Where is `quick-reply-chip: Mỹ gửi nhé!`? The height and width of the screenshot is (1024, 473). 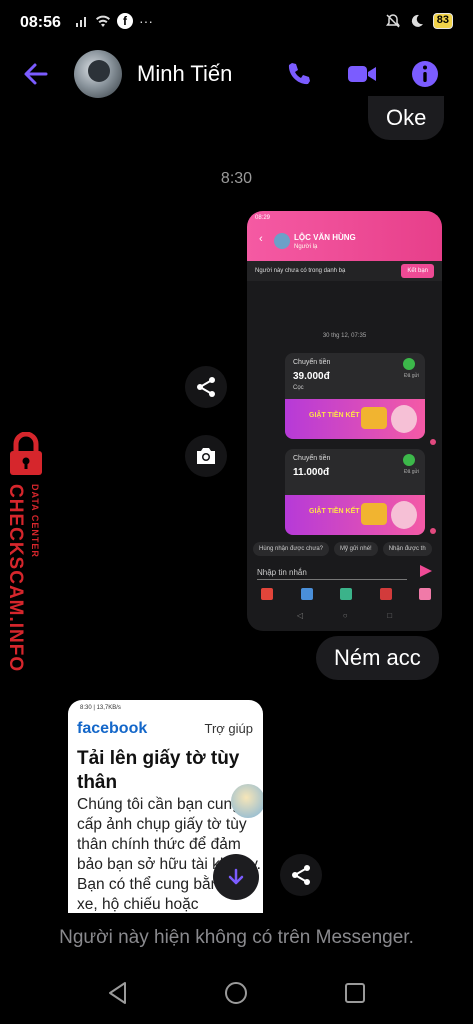
quick-reply-chip: Mỹ gửi nhé! is located at coordinates (356, 549).